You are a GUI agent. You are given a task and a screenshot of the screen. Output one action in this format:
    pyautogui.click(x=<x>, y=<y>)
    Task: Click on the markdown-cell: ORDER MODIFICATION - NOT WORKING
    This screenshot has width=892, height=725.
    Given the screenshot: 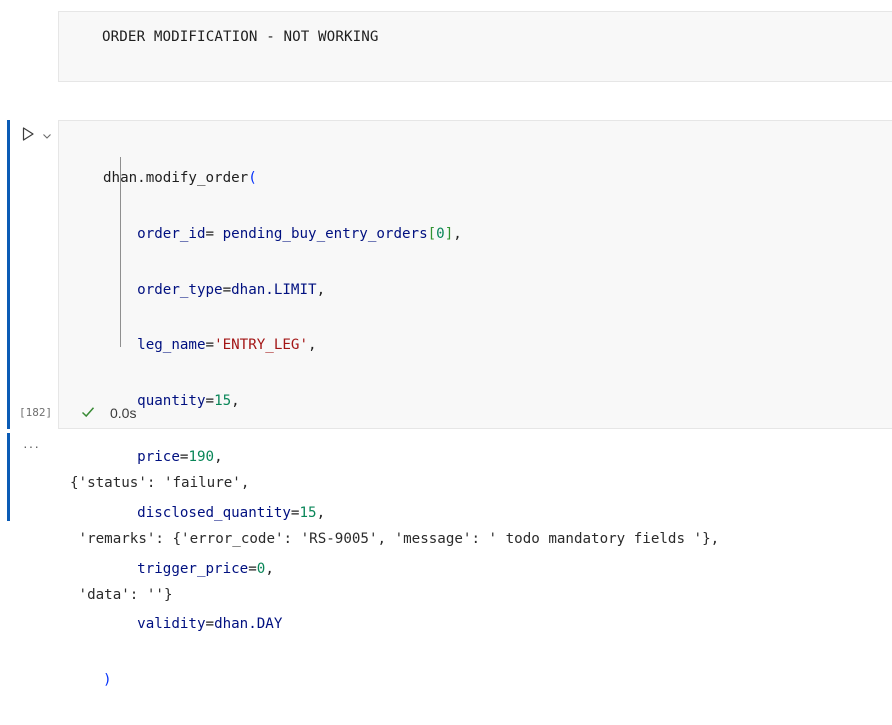 What is the action you would take?
    pyautogui.click(x=475, y=46)
    